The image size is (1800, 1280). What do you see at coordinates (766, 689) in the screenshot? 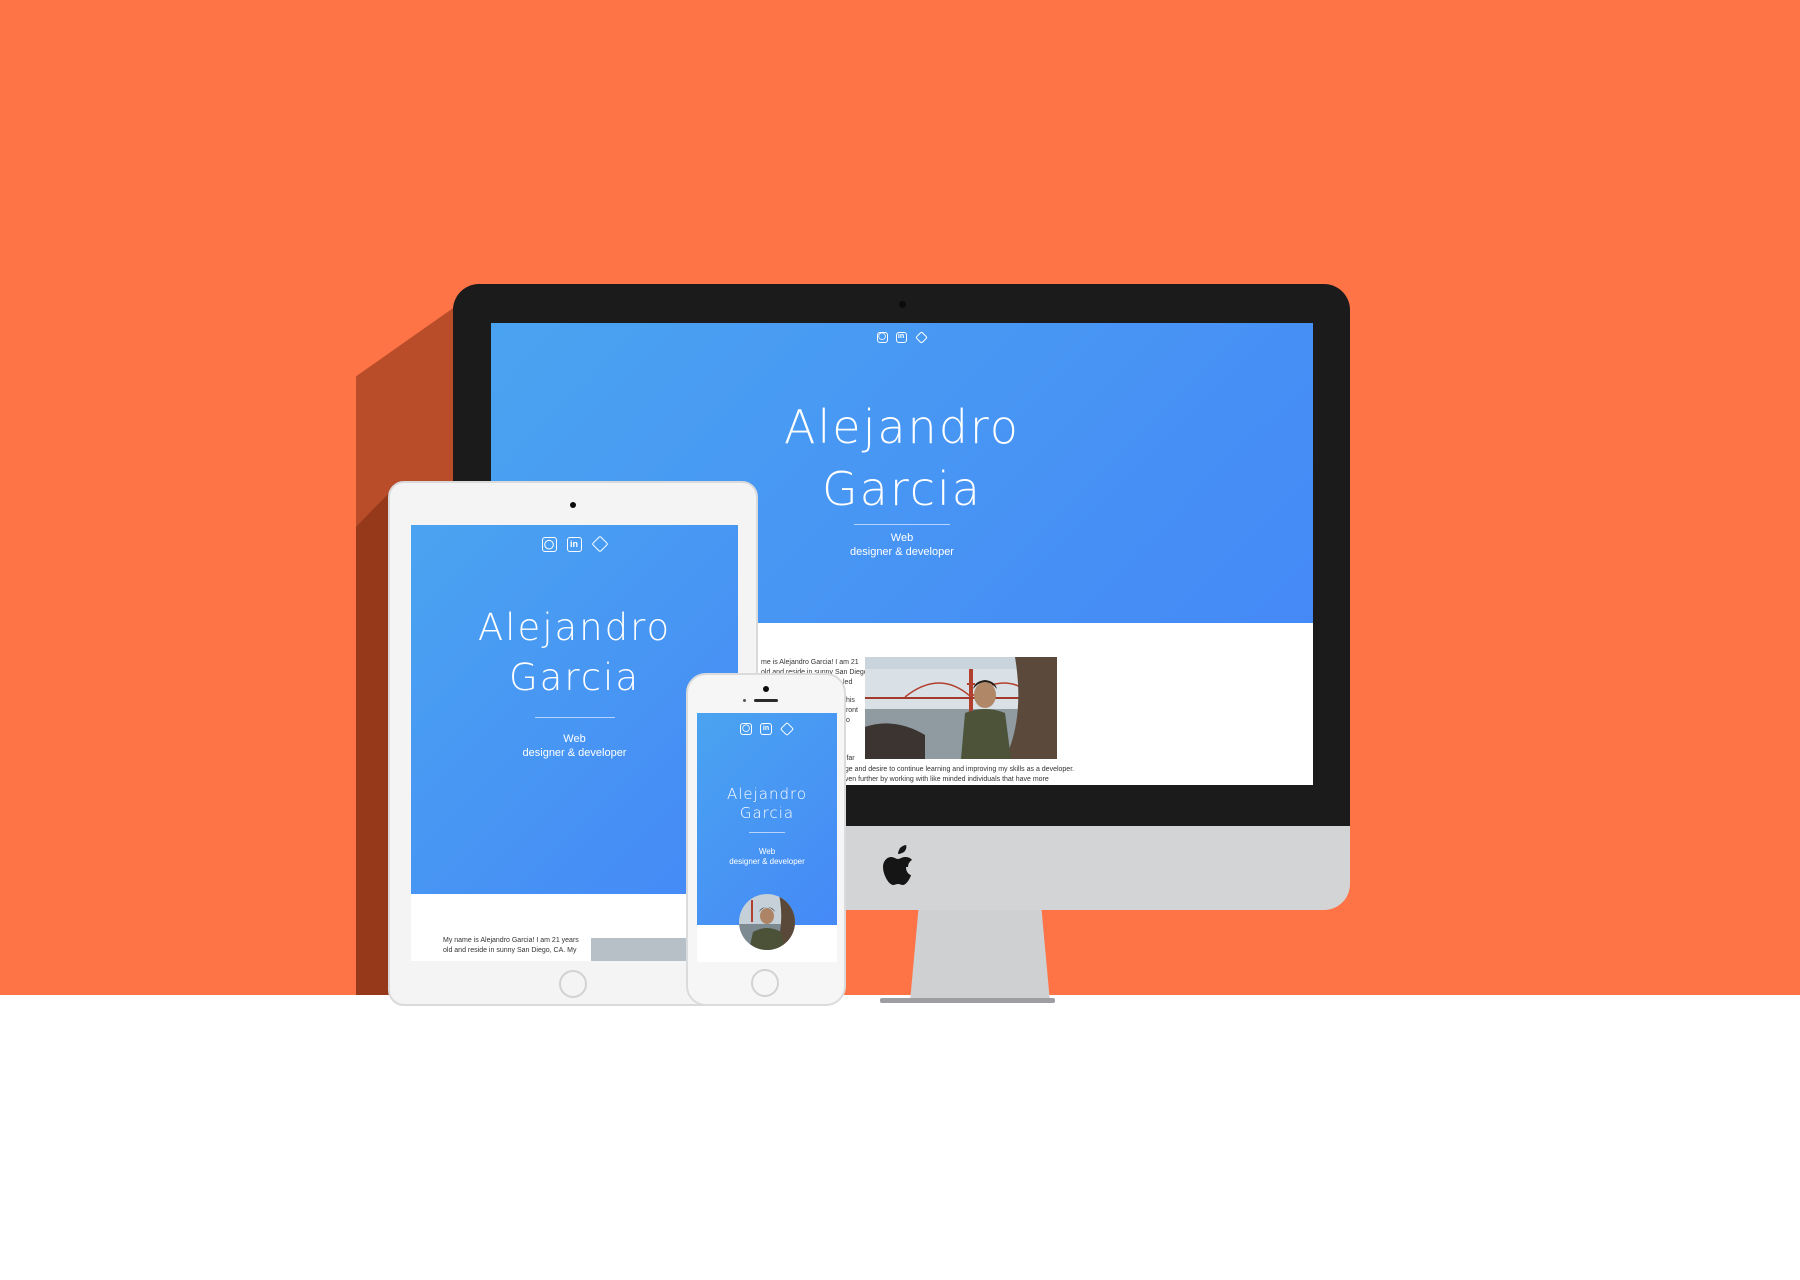
I see `phone-camera` at bounding box center [766, 689].